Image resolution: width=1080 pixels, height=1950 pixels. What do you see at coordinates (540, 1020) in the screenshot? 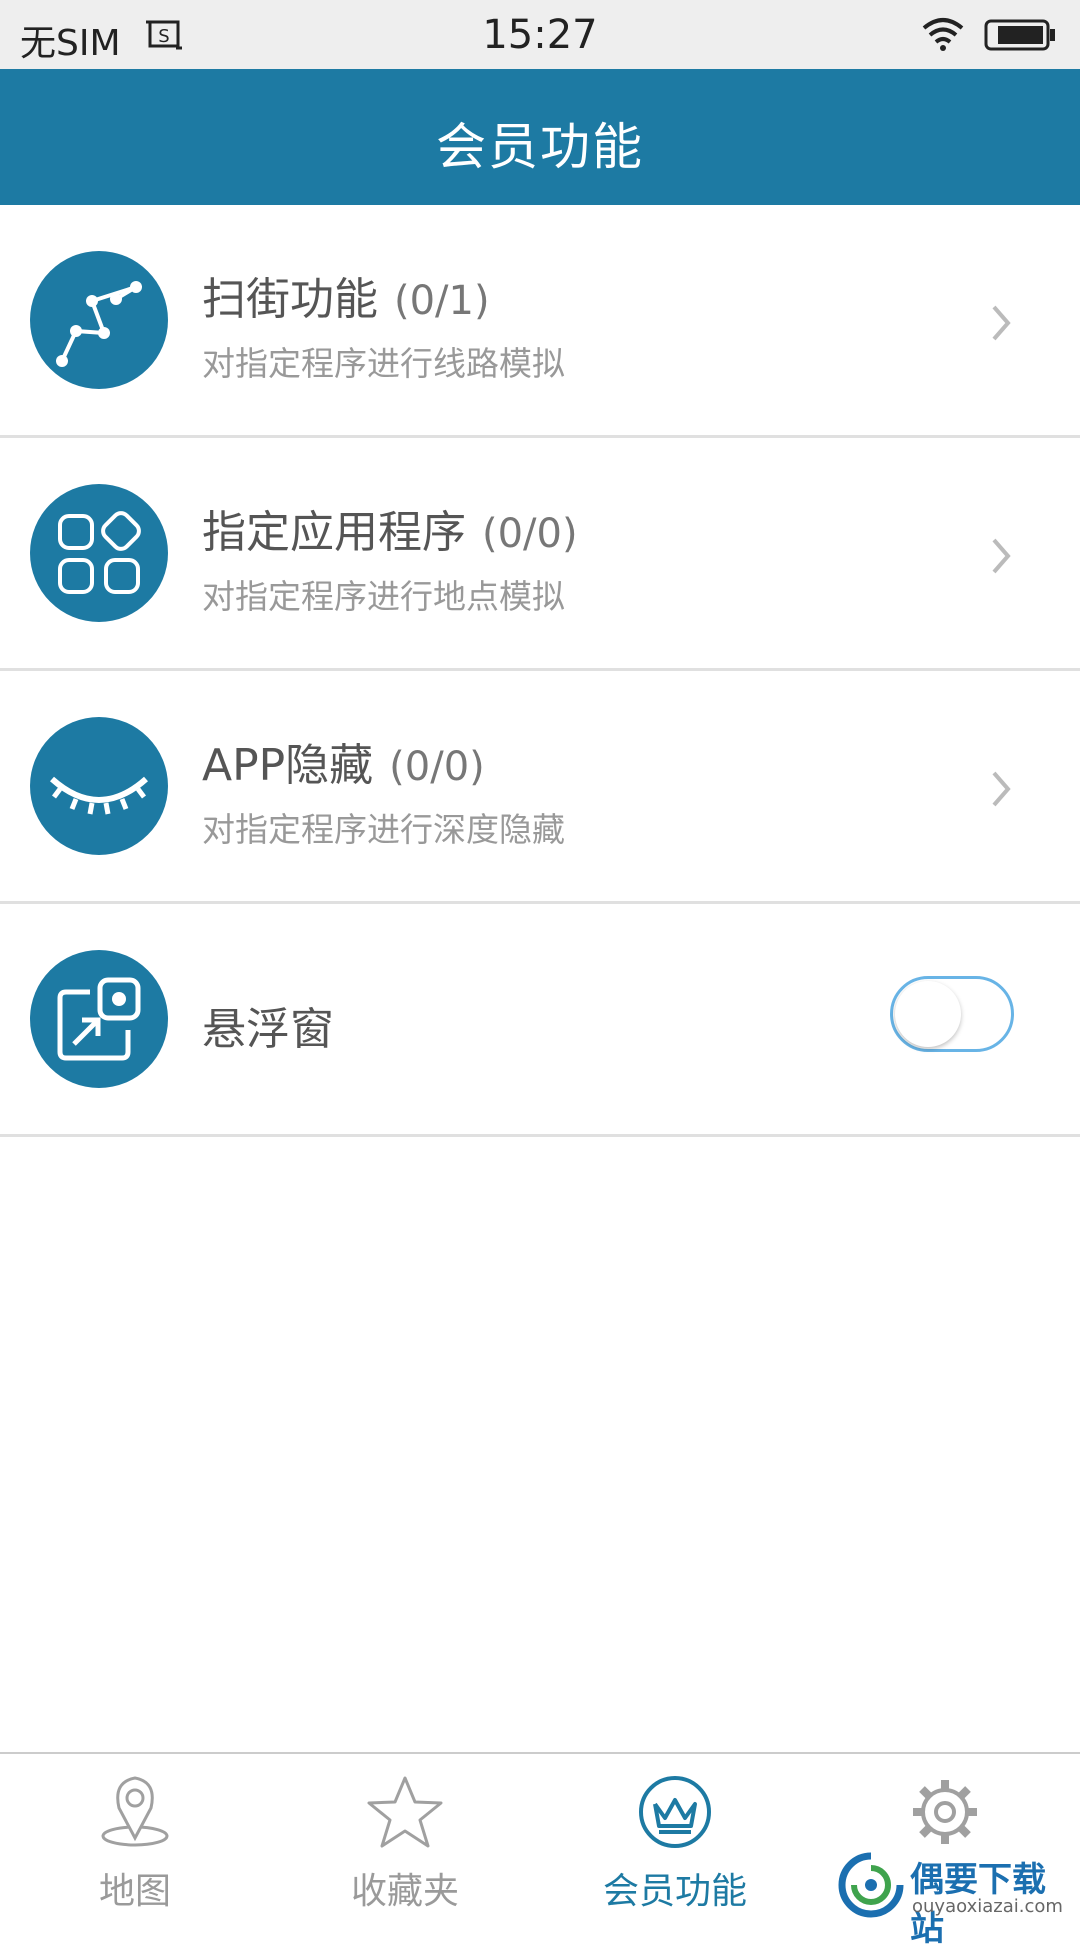
I see `feature-row-floating-window: 悬浮窗` at bounding box center [540, 1020].